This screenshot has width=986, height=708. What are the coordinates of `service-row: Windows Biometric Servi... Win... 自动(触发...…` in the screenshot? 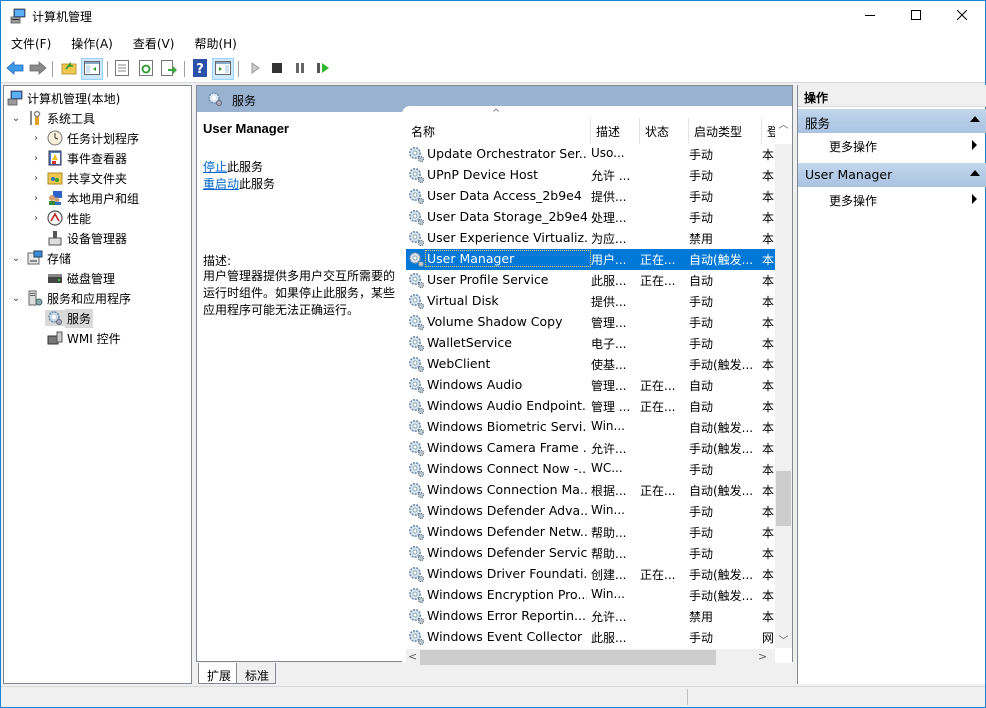 It's located at (590, 427).